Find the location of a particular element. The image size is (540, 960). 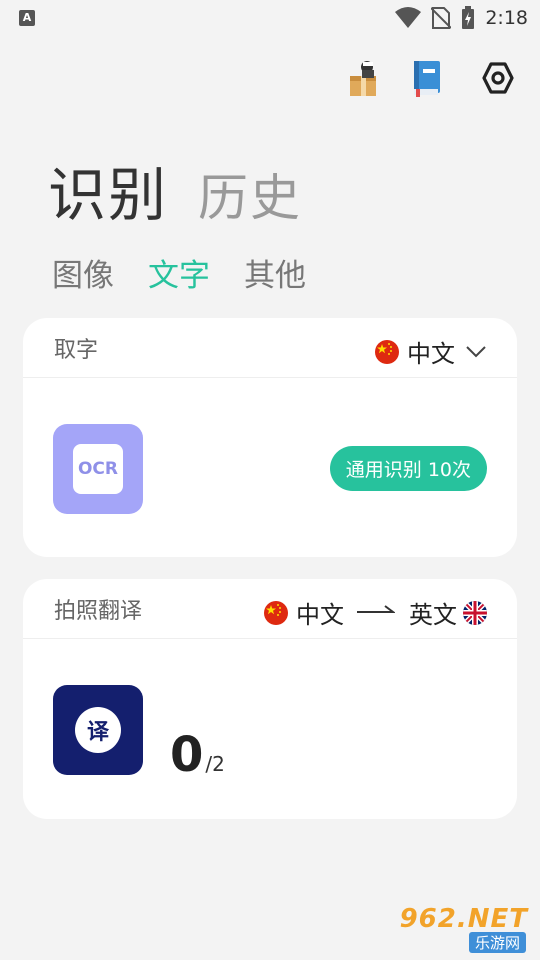

page-title-history: 历史 is located at coordinates (250, 194).